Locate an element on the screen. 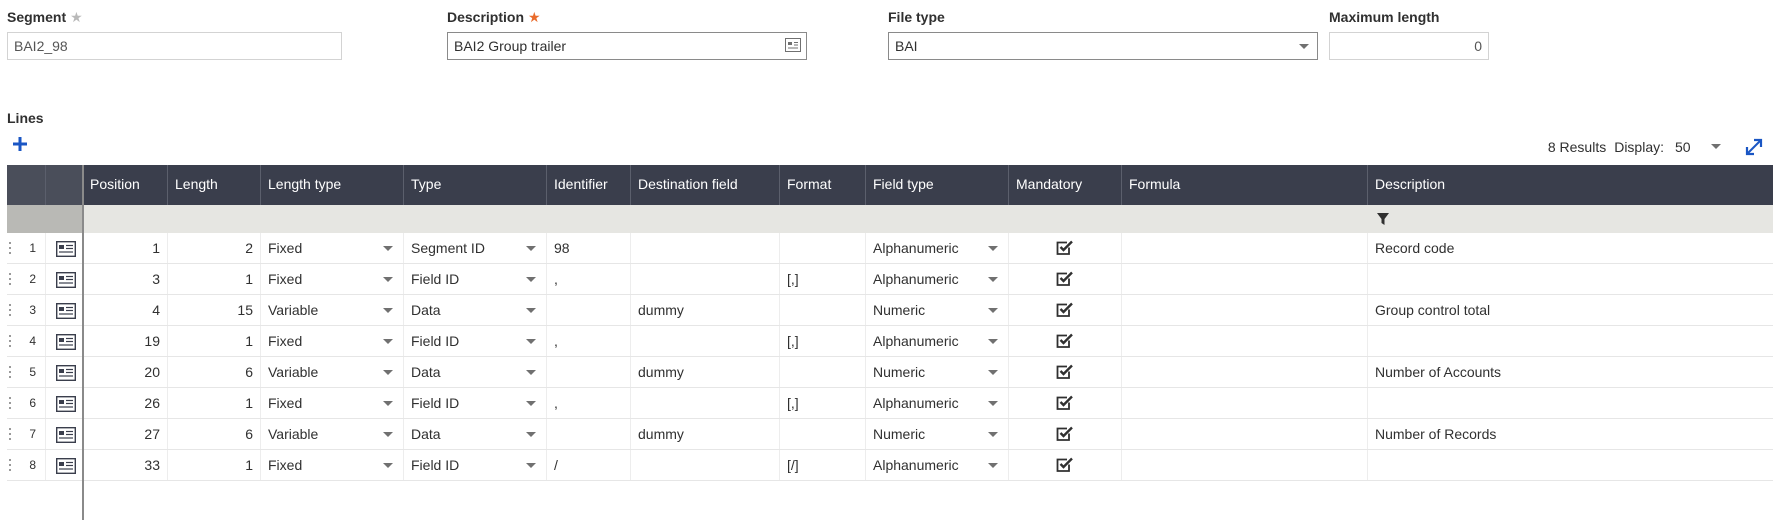 This screenshot has height=520, width=1773. col-header-mandatory: Mandatory is located at coordinates (1065, 185).